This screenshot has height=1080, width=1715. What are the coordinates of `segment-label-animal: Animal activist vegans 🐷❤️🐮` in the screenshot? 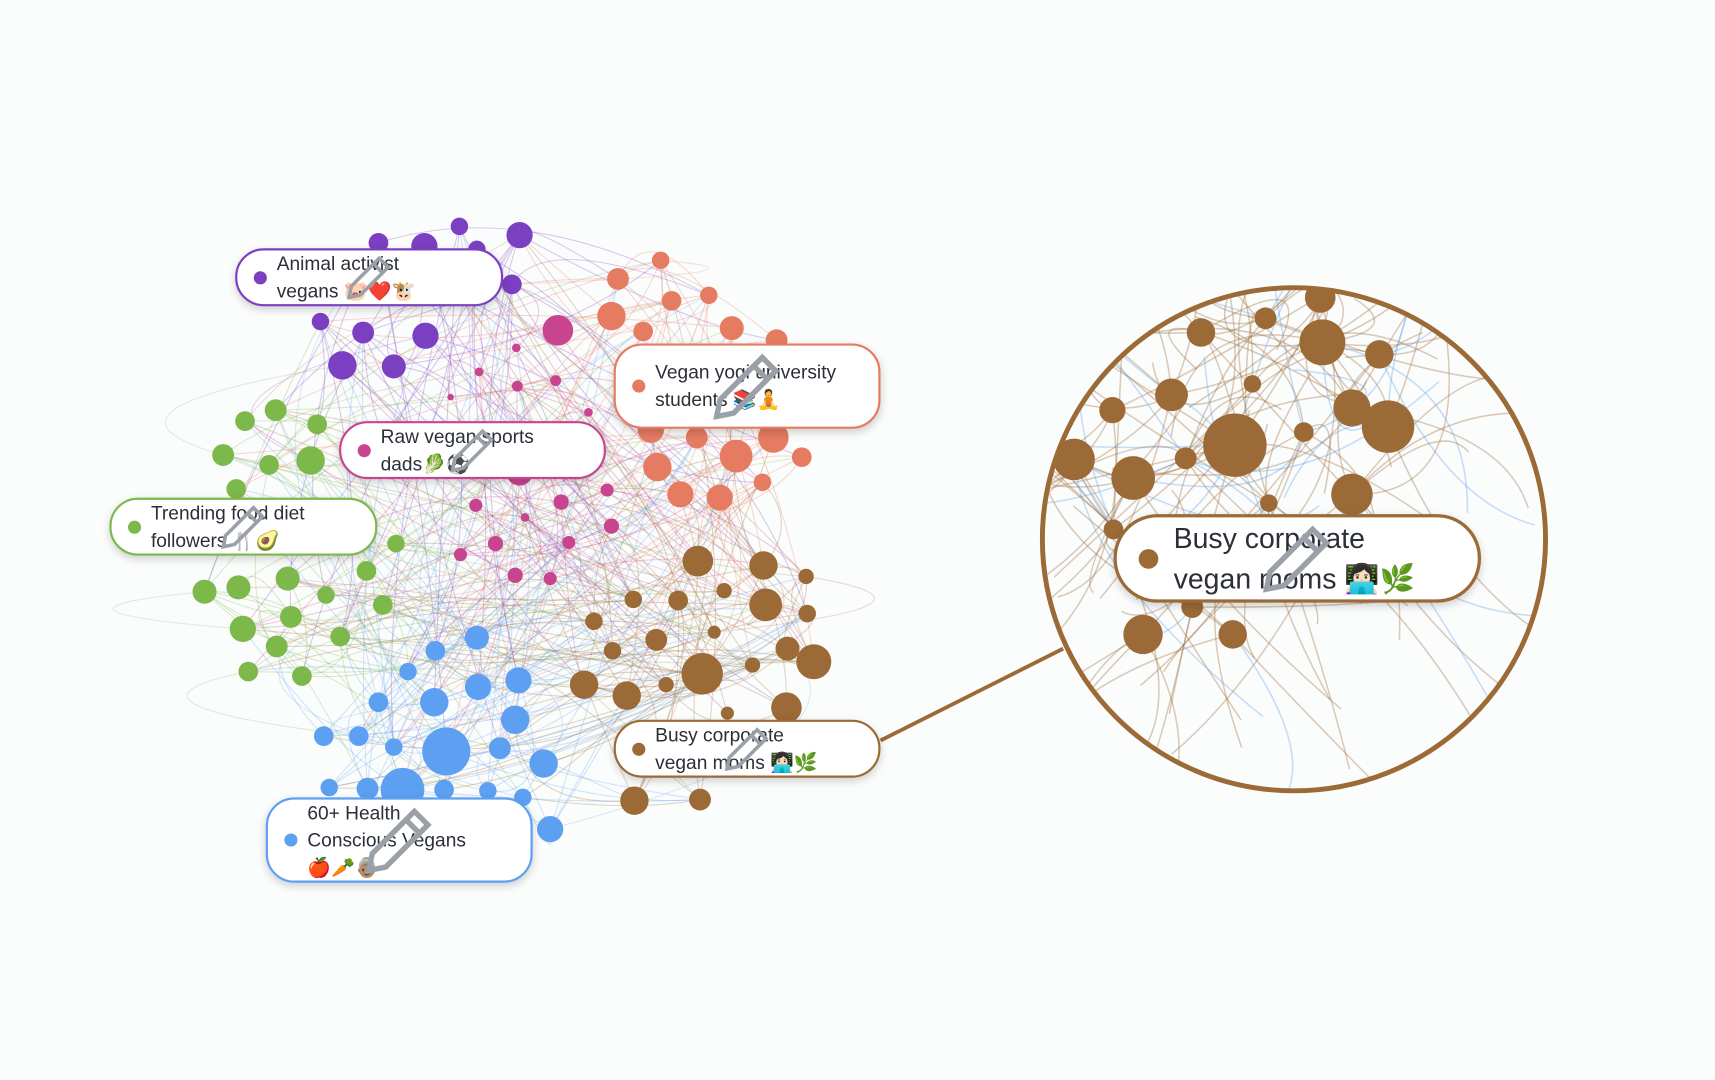 It's located at (369, 277).